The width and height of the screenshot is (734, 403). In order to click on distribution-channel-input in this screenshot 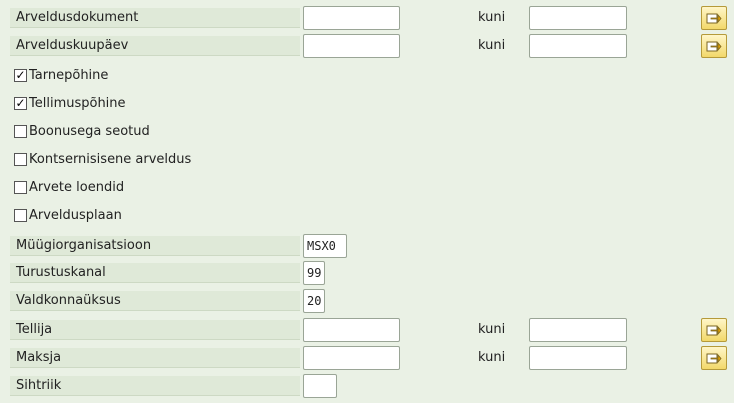, I will do `click(314, 273)`.